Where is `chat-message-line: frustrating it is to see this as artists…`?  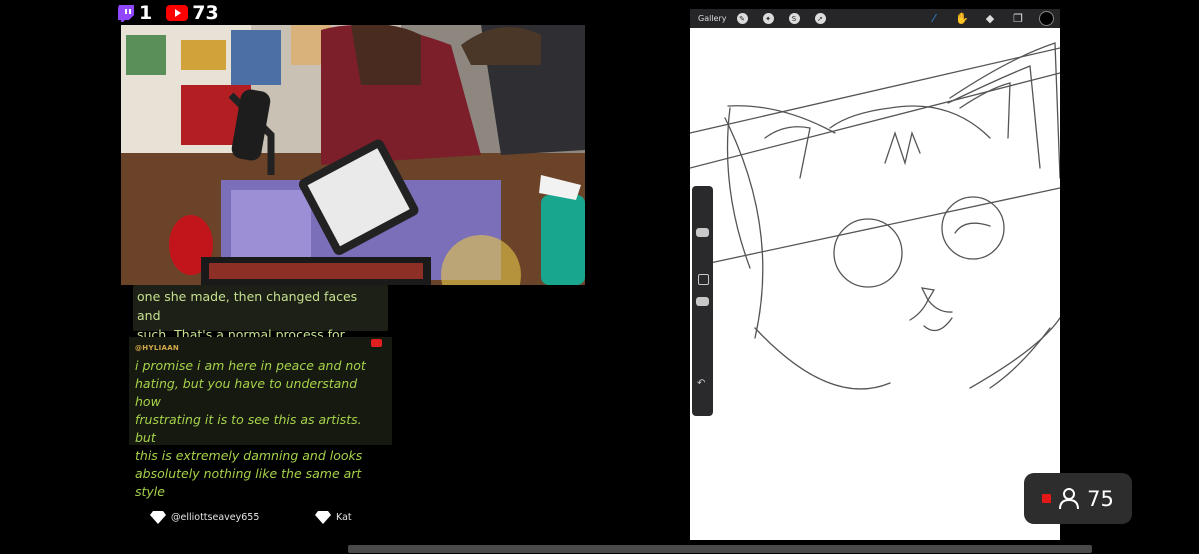
chat-message-line: frustrating it is to see this as artists… is located at coordinates (248, 428).